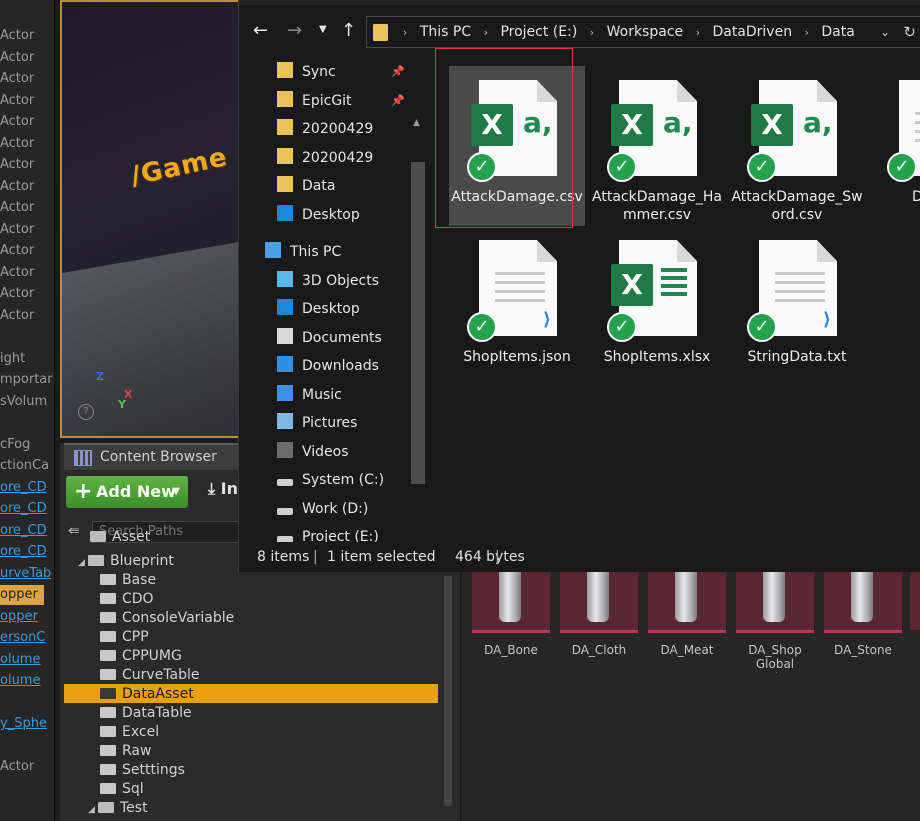  Describe the element at coordinates (129, 732) in the screenshot. I see `tree-item-excel: Excel` at that location.